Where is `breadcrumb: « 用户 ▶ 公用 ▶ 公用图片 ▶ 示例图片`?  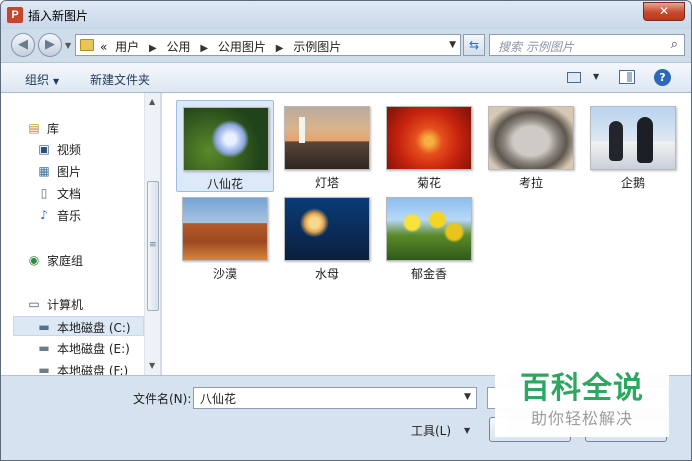 breadcrumb: « 用户 ▶ 公用 ▶ 公用图片 ▶ 示例图片 is located at coordinates (222, 46).